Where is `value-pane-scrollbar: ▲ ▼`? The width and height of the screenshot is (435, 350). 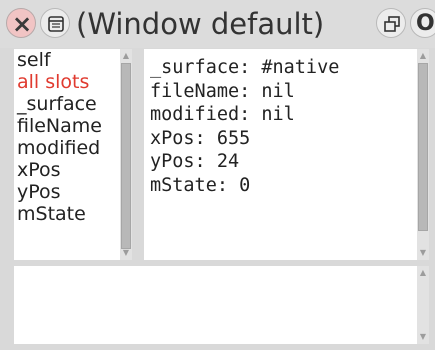 value-pane-scrollbar: ▲ ▼ is located at coordinates (423, 154).